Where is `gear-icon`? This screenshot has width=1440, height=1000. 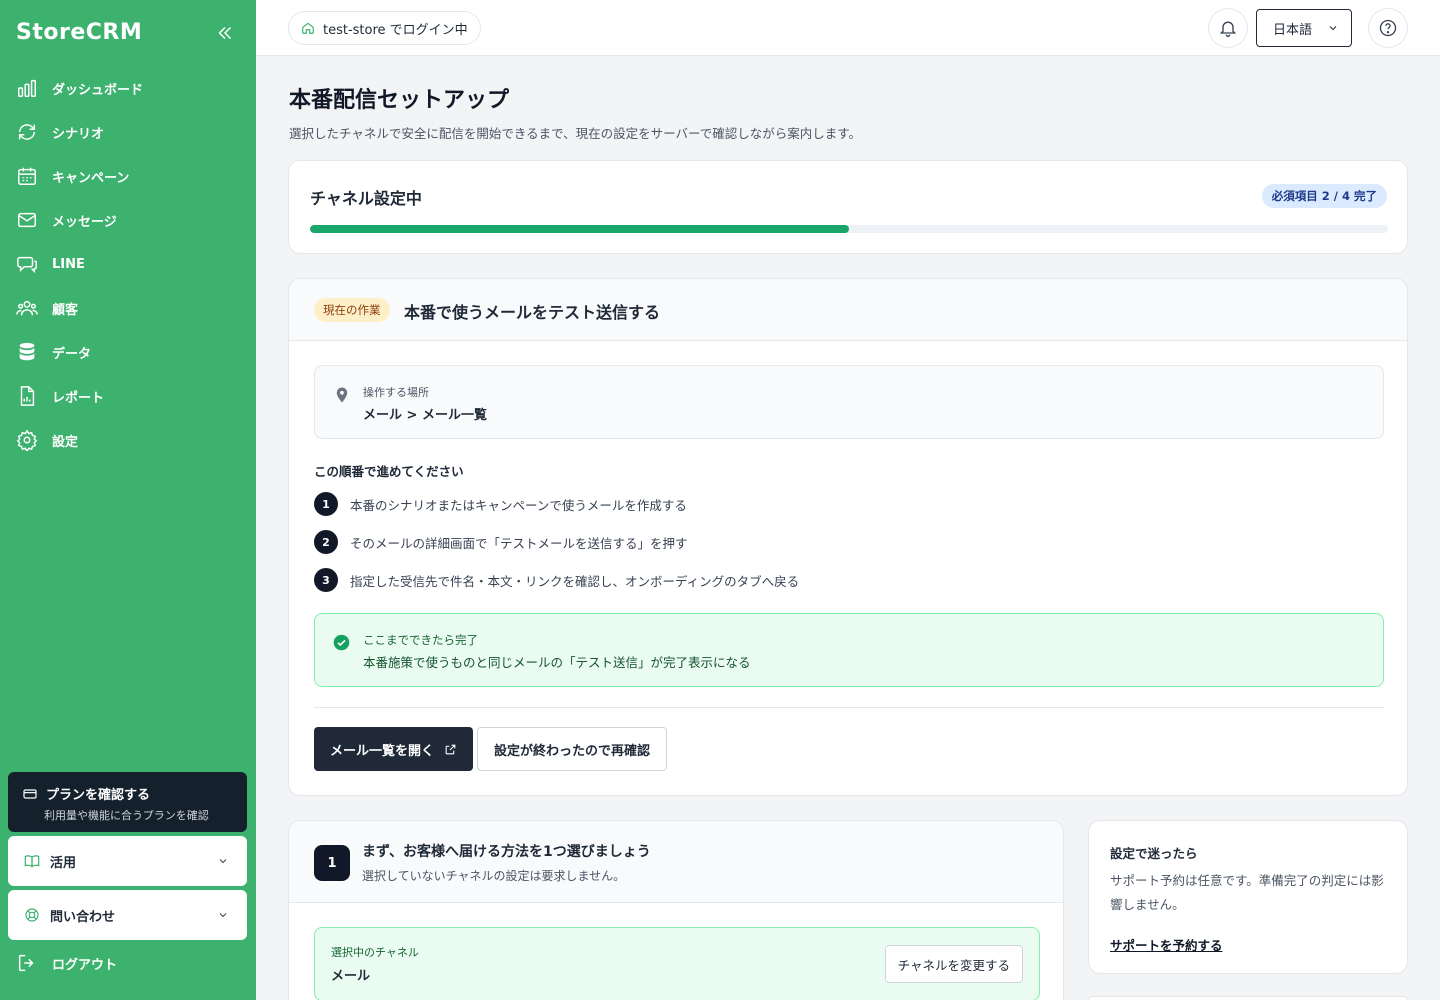 gear-icon is located at coordinates (27, 440).